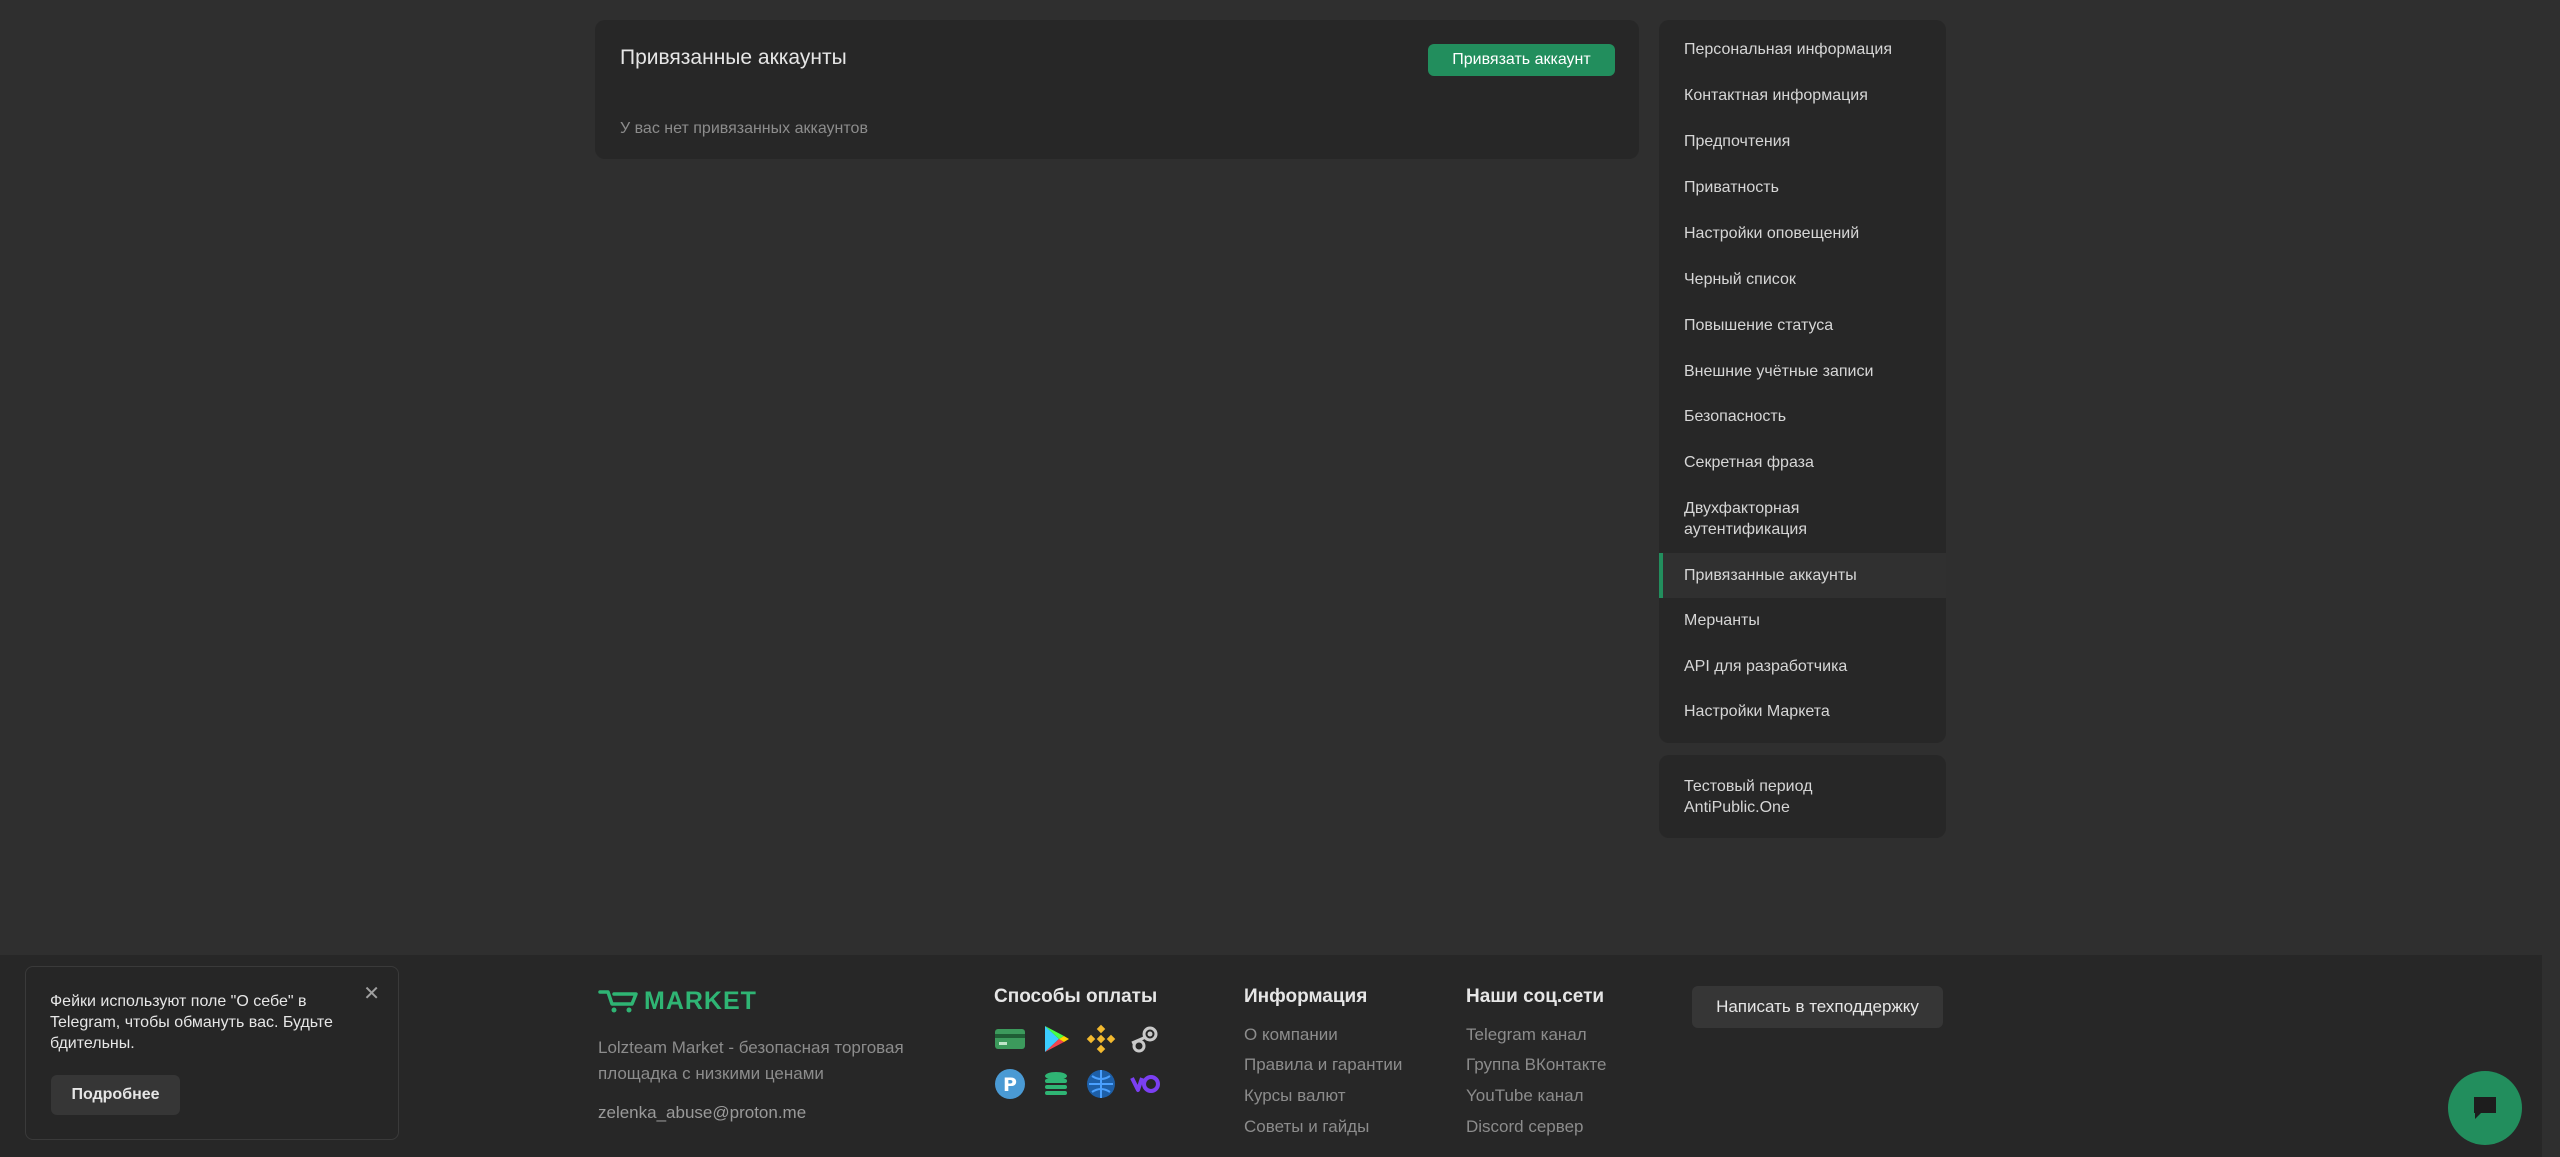  I want to click on support-button: Написать в техподдержку, so click(1817, 1007).